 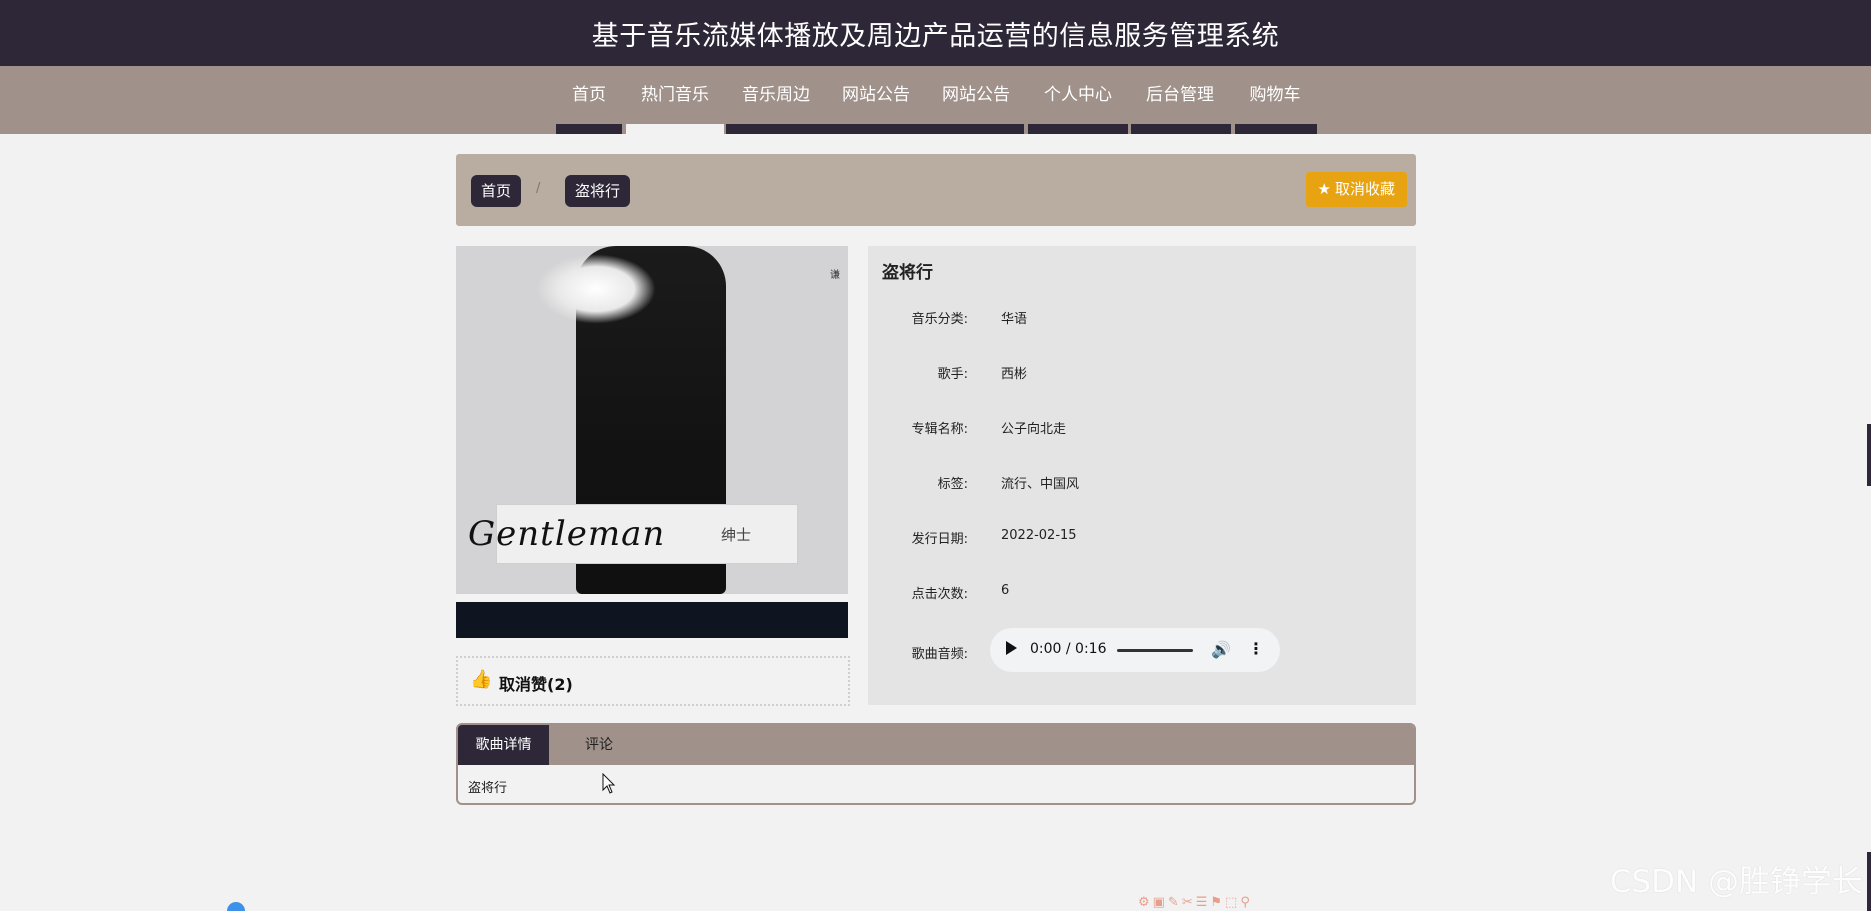 I want to click on info-value: 6, so click(x=1005, y=590).